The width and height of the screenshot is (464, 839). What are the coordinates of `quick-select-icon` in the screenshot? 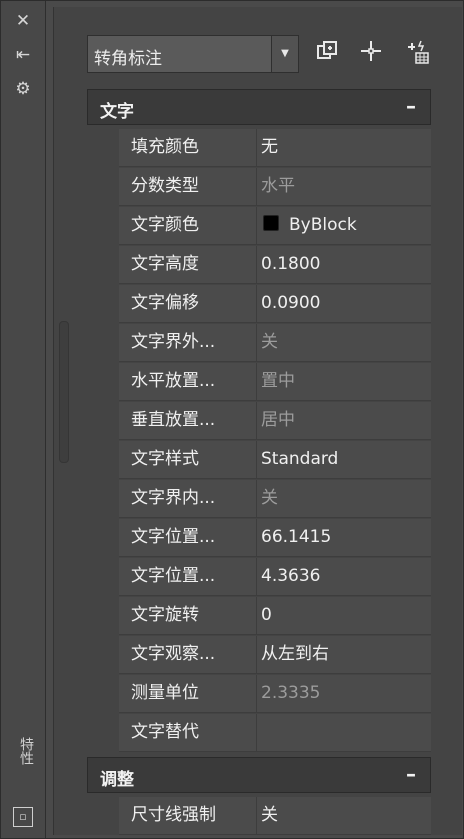 It's located at (418, 52).